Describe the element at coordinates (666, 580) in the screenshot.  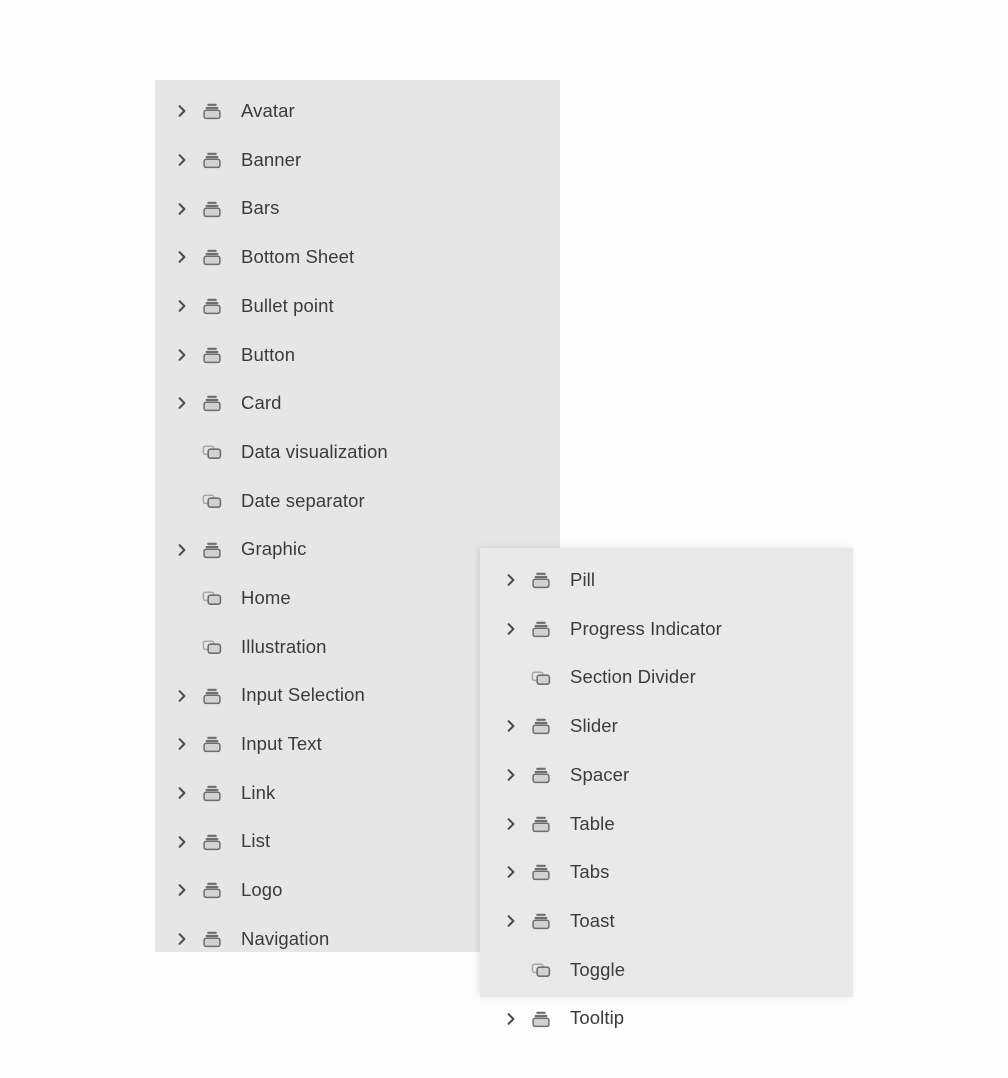
I see `list-item: Pill` at that location.